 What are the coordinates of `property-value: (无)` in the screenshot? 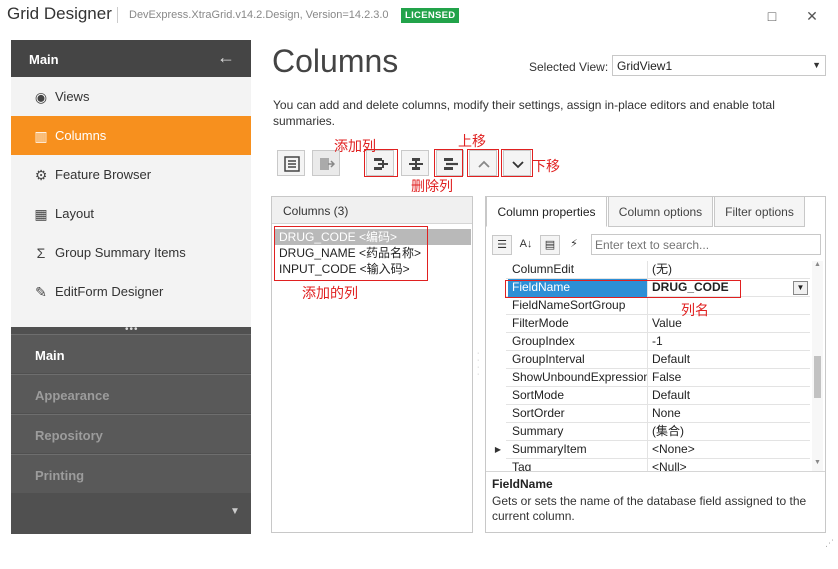 It's located at (728, 270).